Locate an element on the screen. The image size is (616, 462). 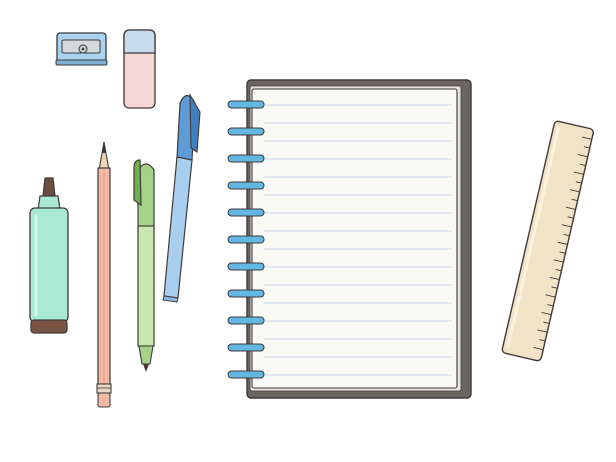
ruler is located at coordinates (547, 241).